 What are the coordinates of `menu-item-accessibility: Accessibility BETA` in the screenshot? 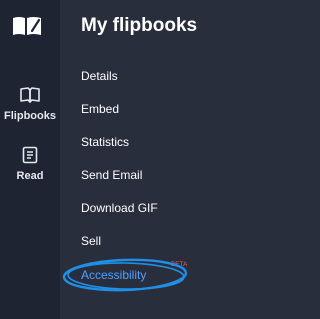 It's located at (134, 272).